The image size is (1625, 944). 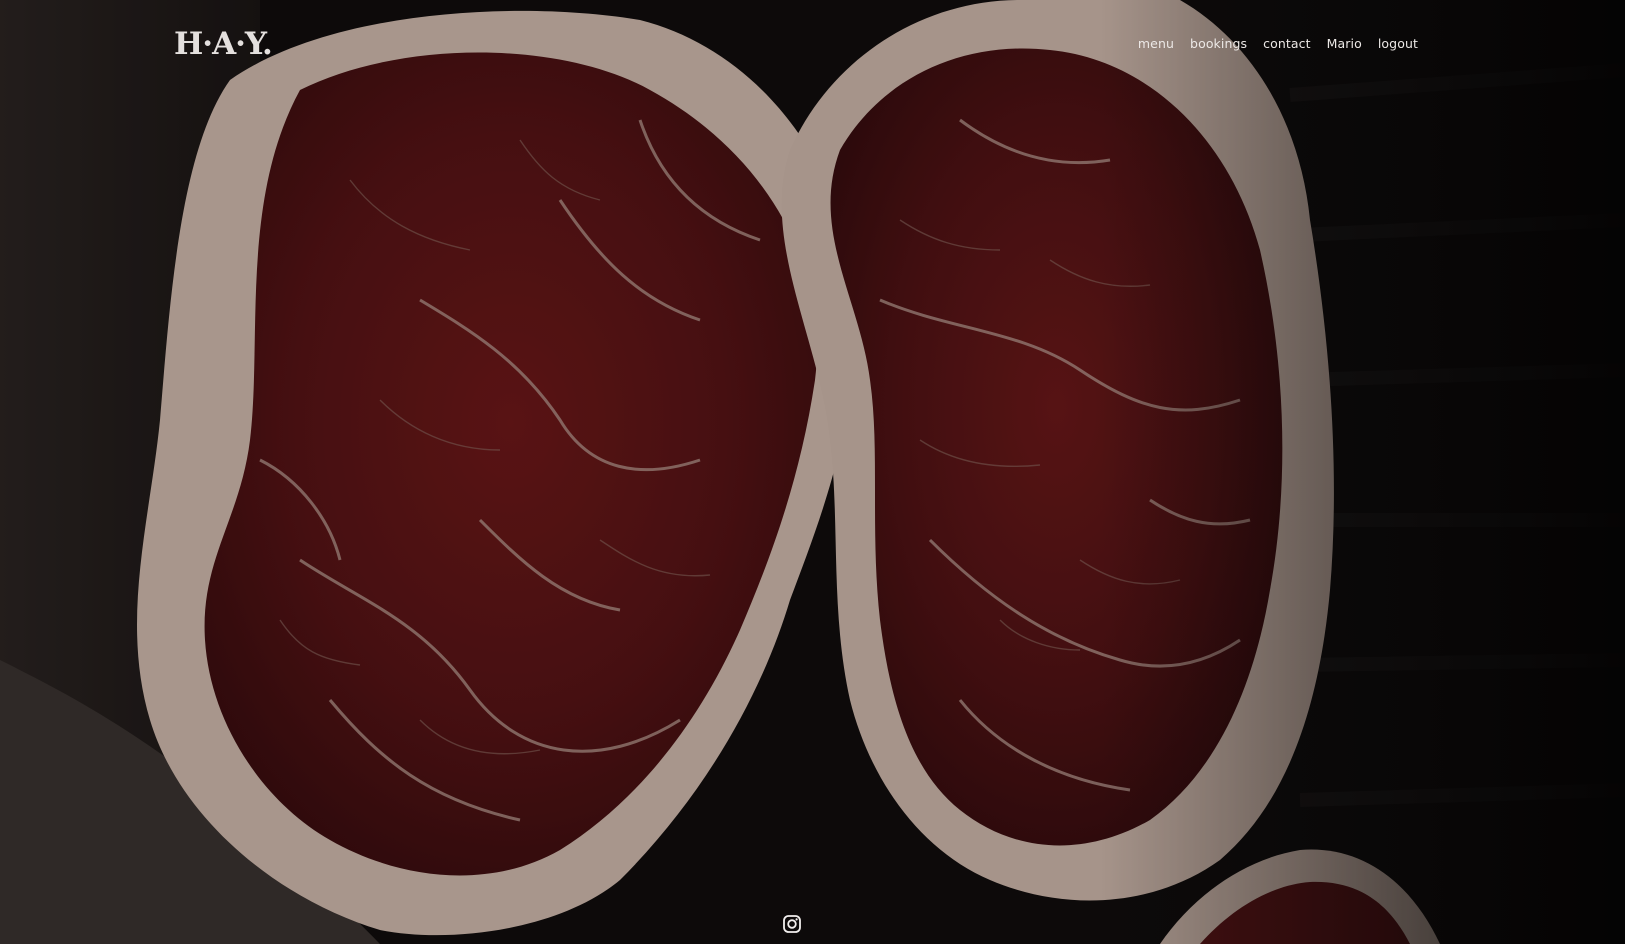 I want to click on instagram-icon, so click(x=792, y=924).